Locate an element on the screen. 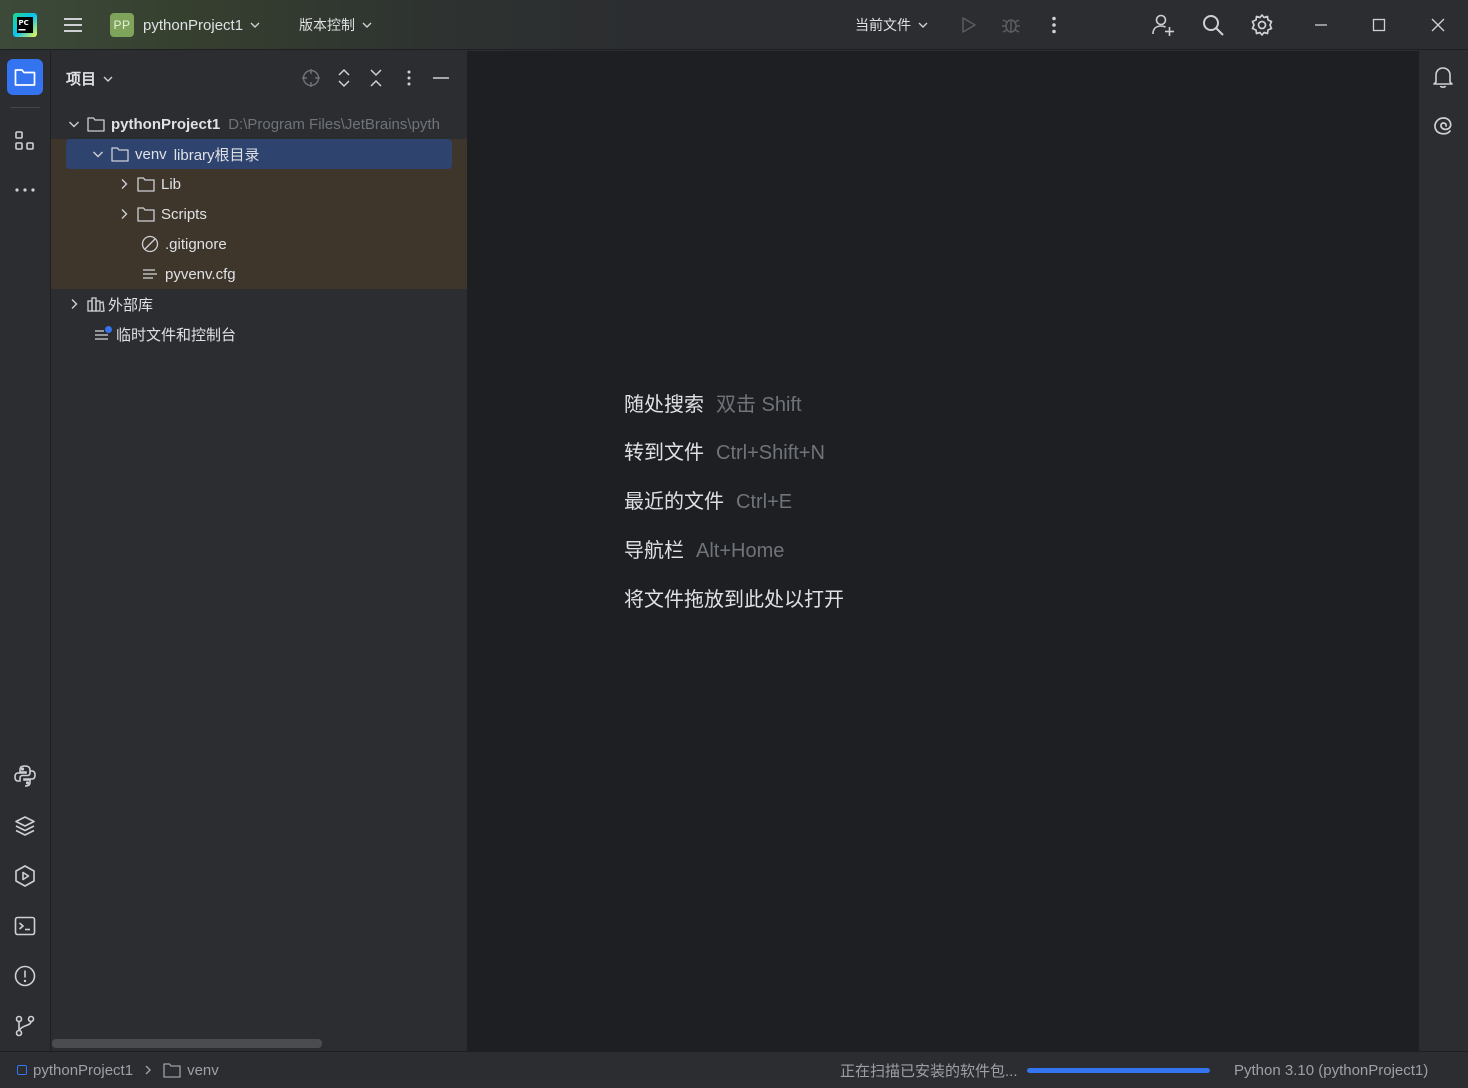 The image size is (1468, 1088). layers-icon is located at coordinates (25, 826).